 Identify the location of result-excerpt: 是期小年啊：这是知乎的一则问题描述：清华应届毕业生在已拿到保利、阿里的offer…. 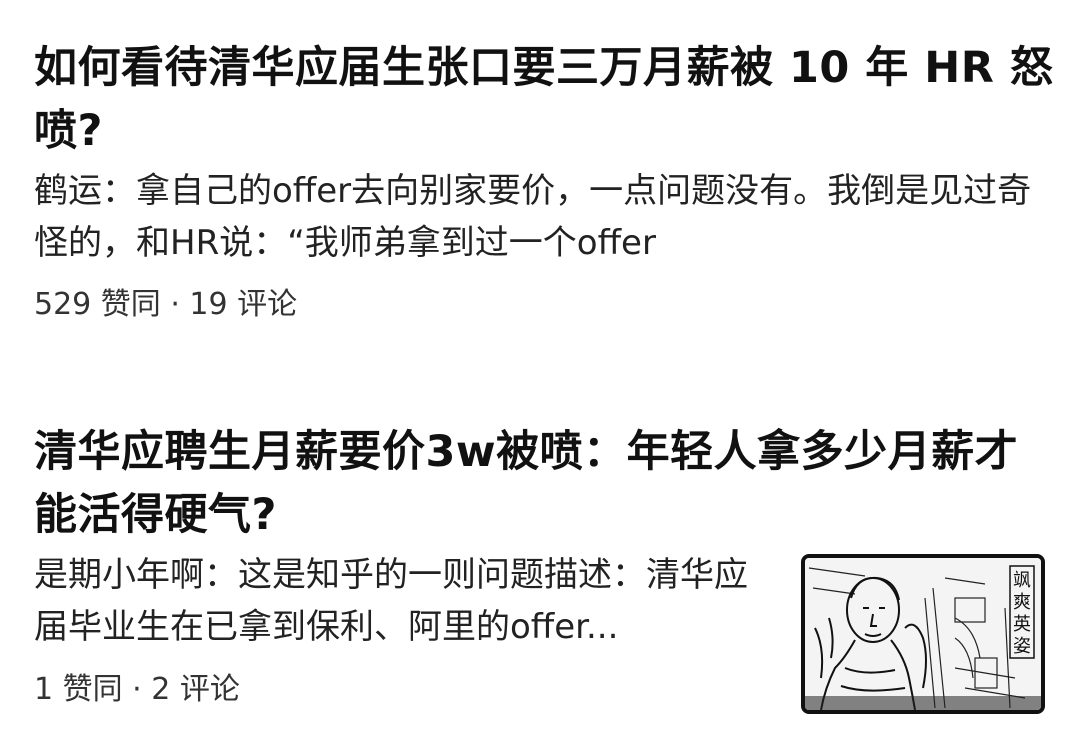
(399, 601).